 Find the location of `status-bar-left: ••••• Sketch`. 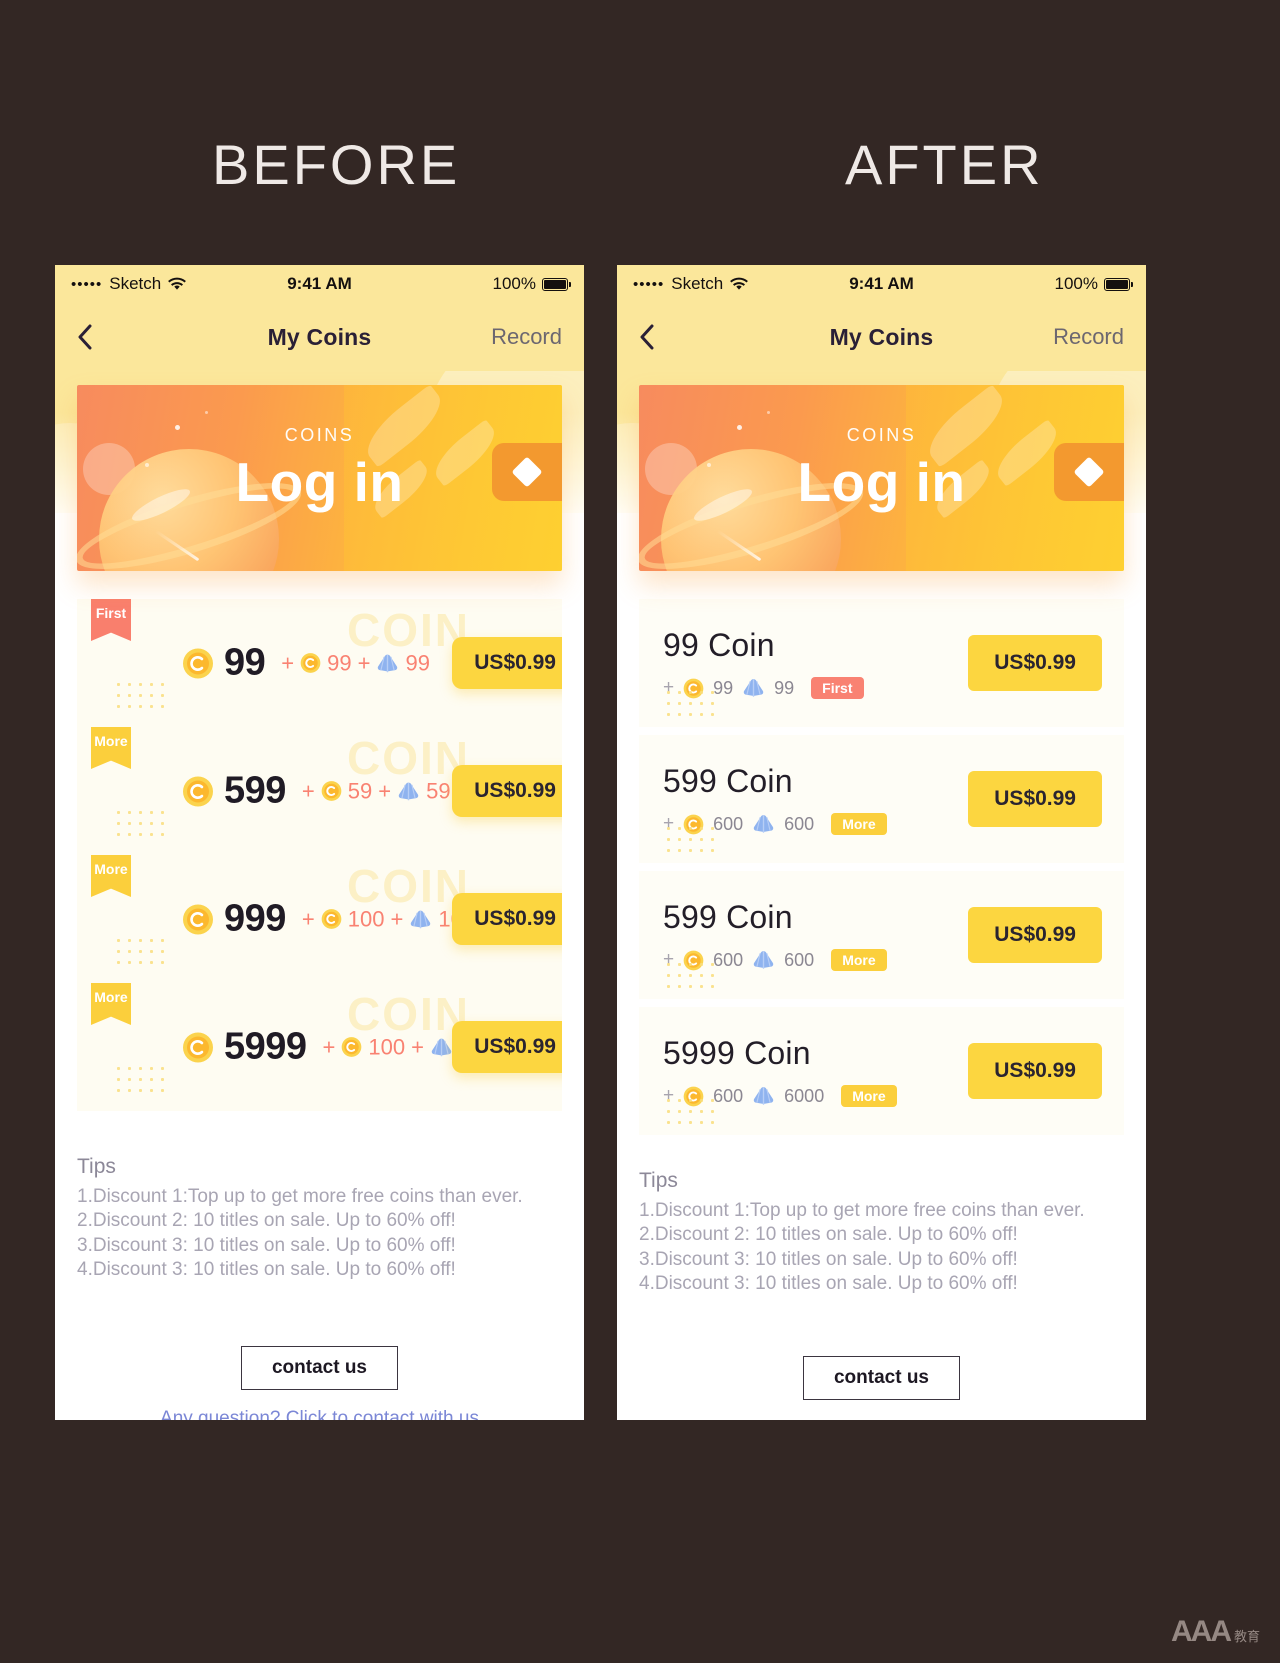

status-bar-left: ••••• Sketch is located at coordinates (691, 284).